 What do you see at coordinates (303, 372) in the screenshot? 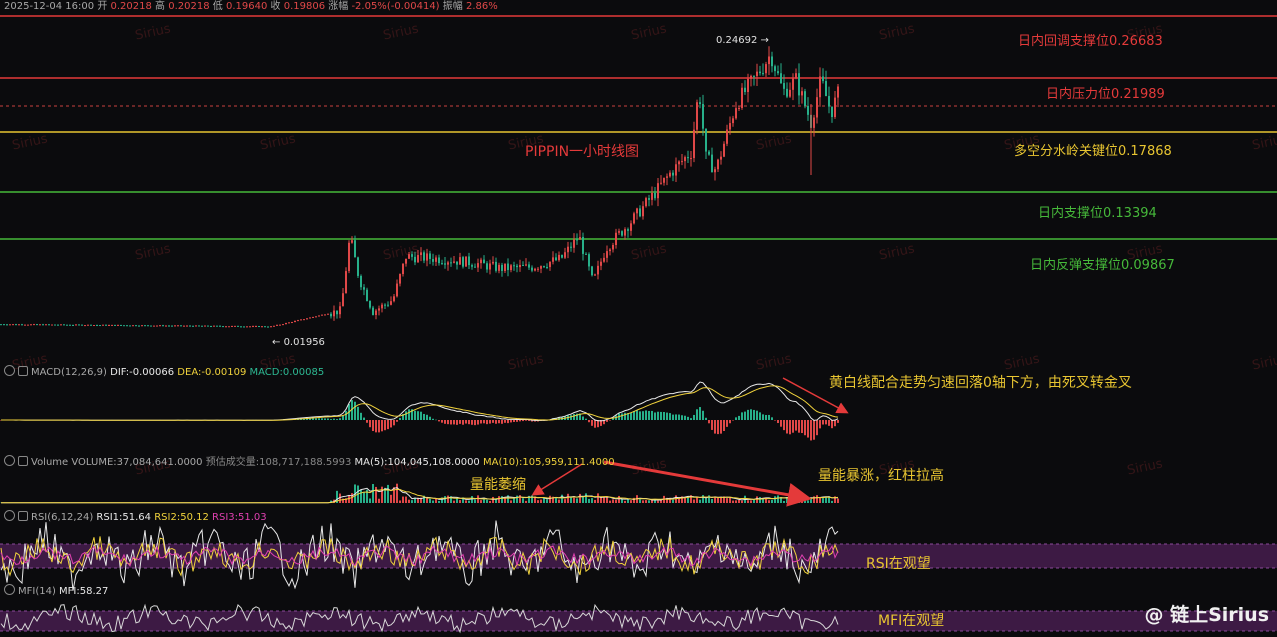
I see `macd-value: 0.00085` at bounding box center [303, 372].